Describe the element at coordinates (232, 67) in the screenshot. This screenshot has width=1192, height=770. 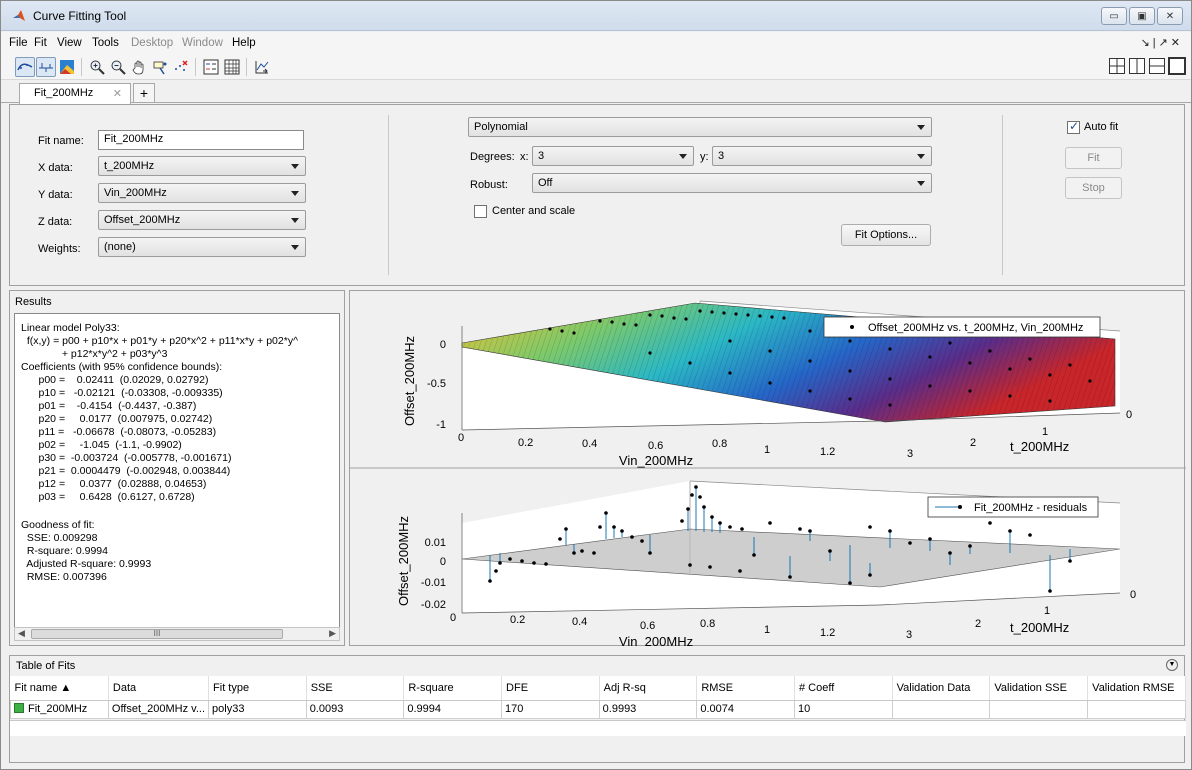
I see `grid-toggle-icon` at that location.